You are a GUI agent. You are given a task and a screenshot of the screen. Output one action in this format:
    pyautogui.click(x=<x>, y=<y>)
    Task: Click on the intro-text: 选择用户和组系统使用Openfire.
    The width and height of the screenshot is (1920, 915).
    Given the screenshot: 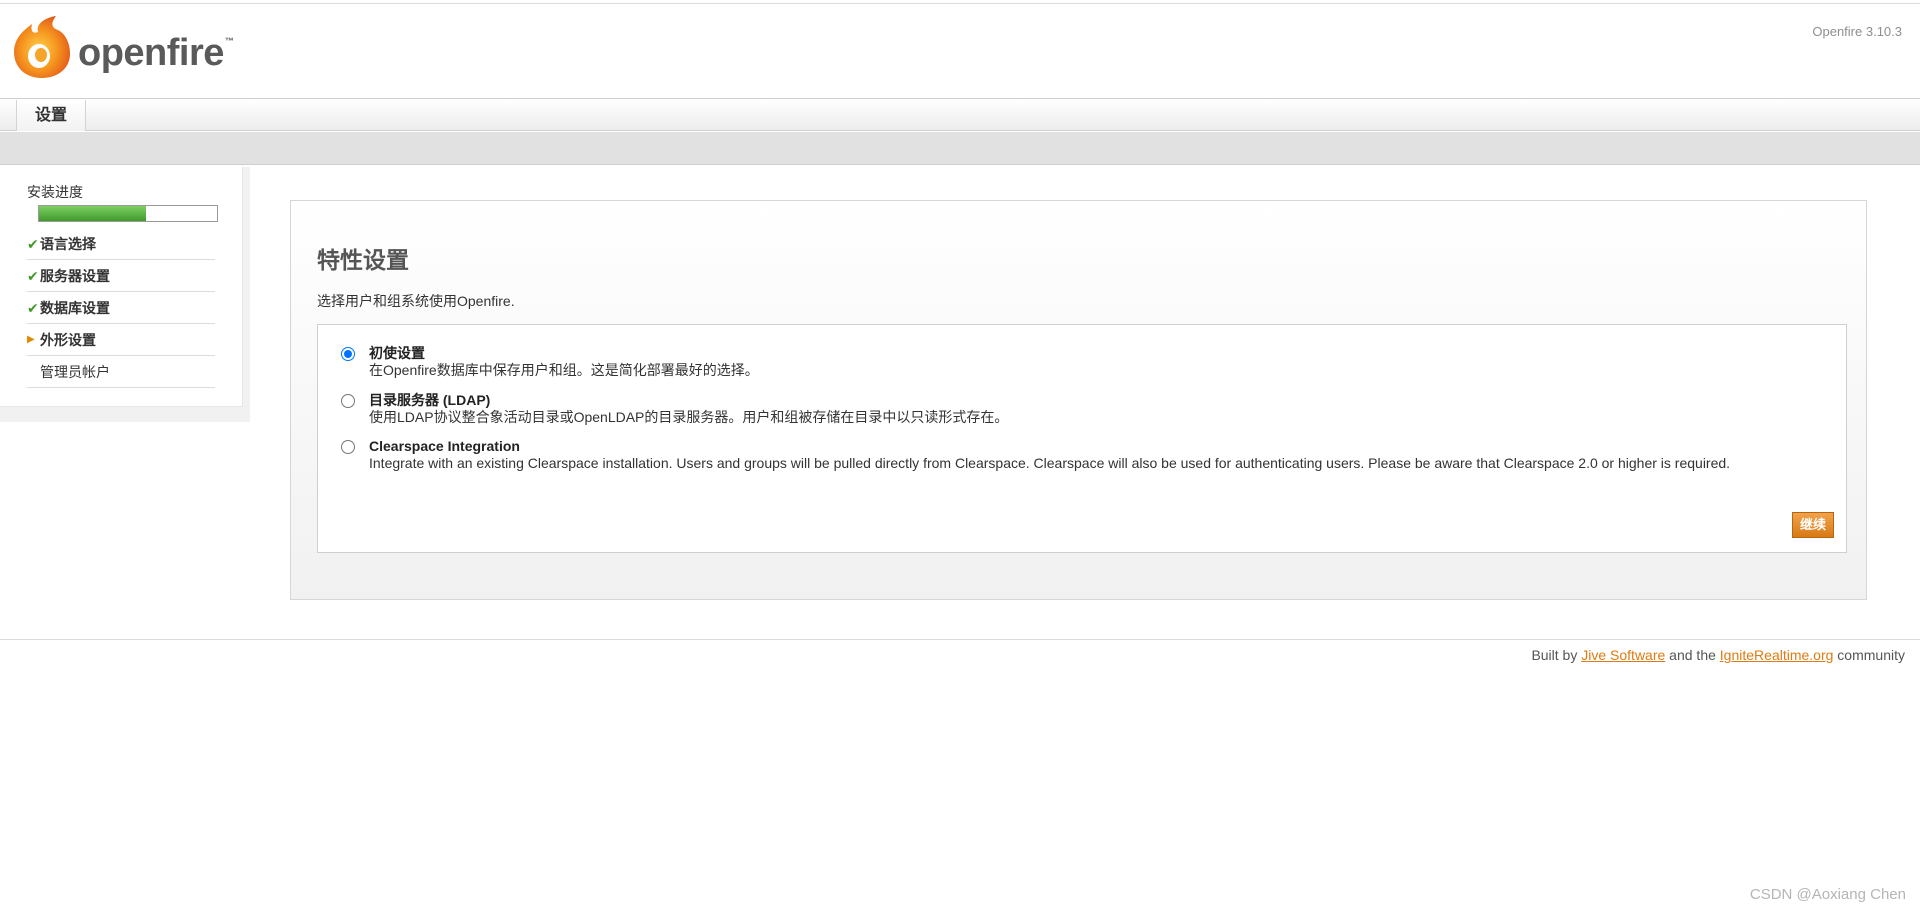 What is the action you would take?
    pyautogui.click(x=416, y=301)
    